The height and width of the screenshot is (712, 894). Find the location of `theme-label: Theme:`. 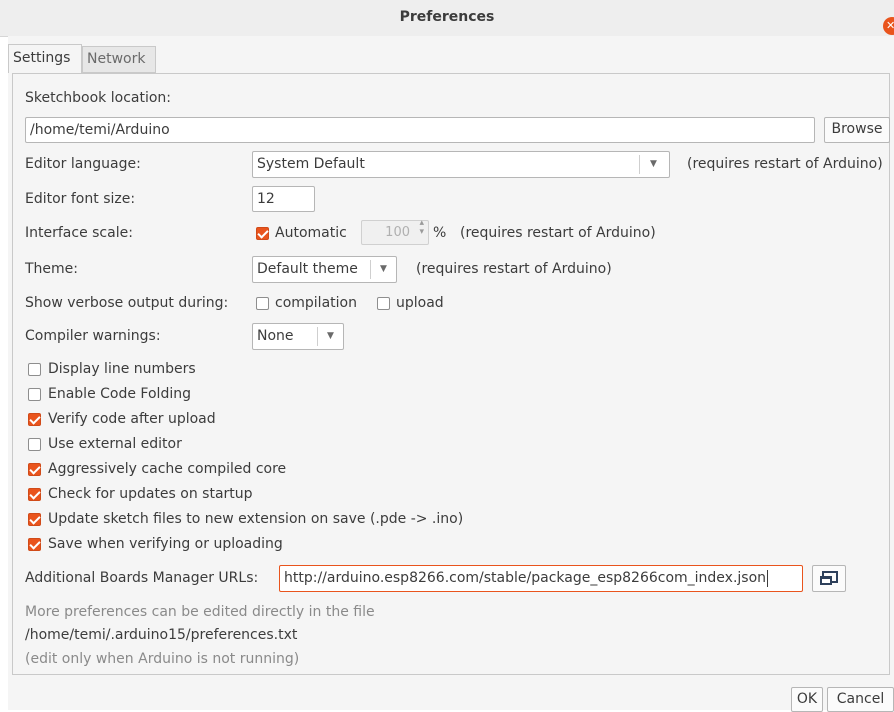

theme-label: Theme: is located at coordinates (52, 269).